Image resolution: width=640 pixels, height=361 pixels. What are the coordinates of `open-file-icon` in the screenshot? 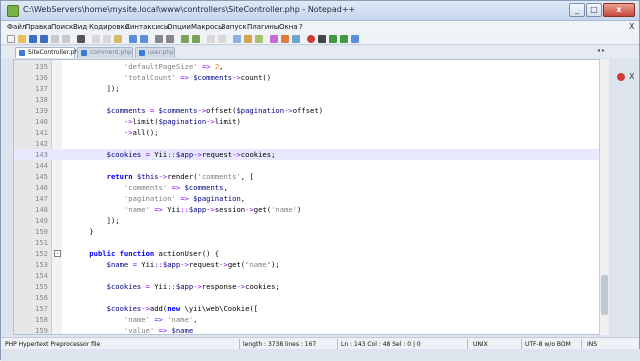 It's located at (22, 39).